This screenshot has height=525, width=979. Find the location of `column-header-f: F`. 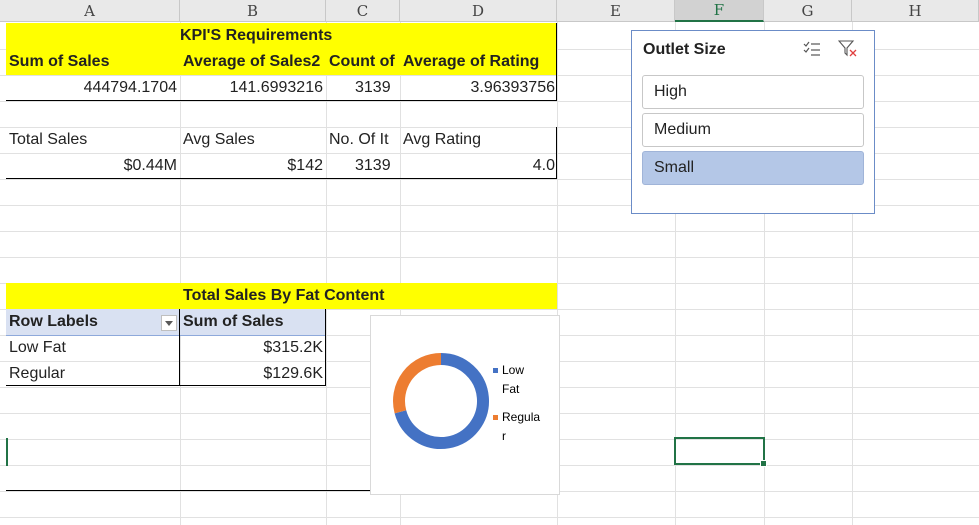

column-header-f: F is located at coordinates (719, 11).